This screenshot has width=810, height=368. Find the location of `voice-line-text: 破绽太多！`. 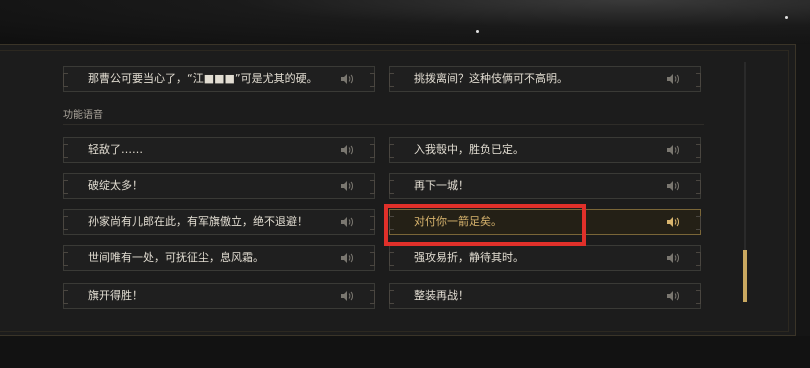

voice-line-text: 破绽太多！ is located at coordinates (115, 185).